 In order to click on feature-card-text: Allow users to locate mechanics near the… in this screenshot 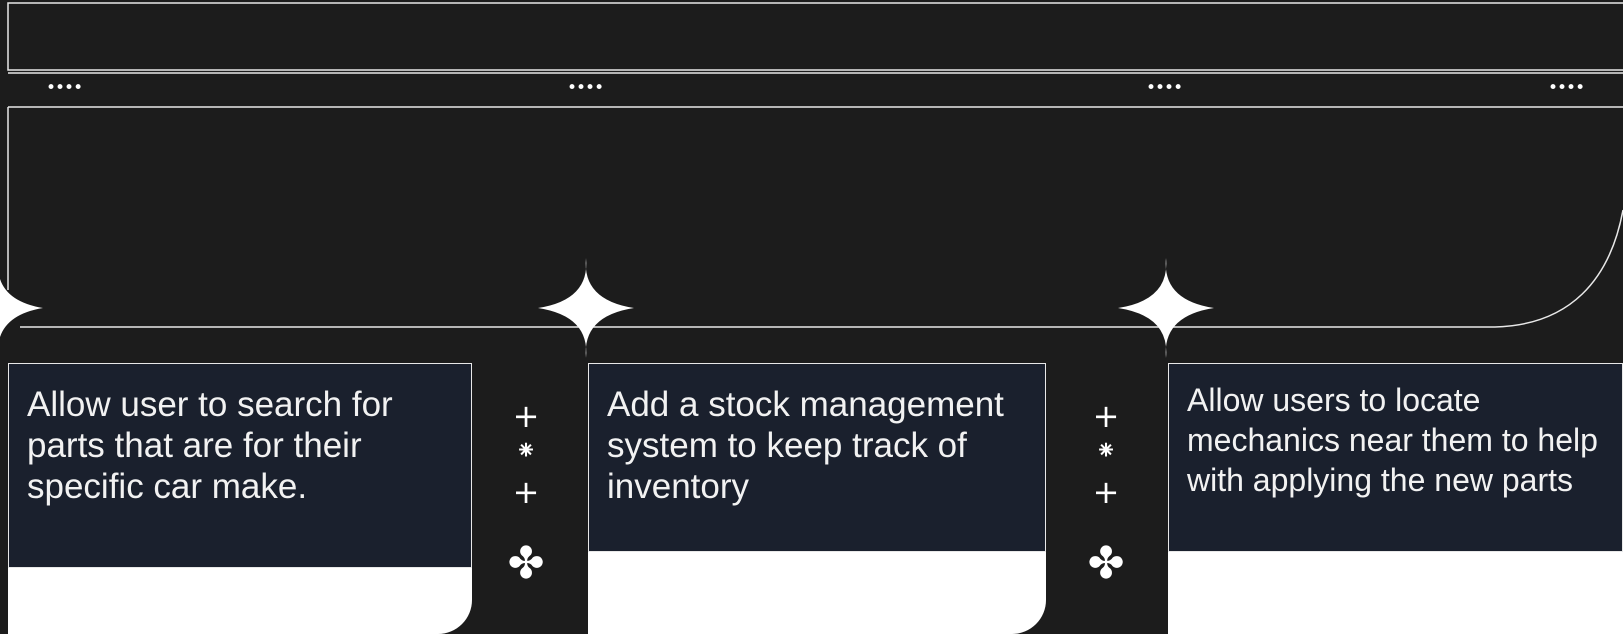, I will do `click(1392, 440)`.